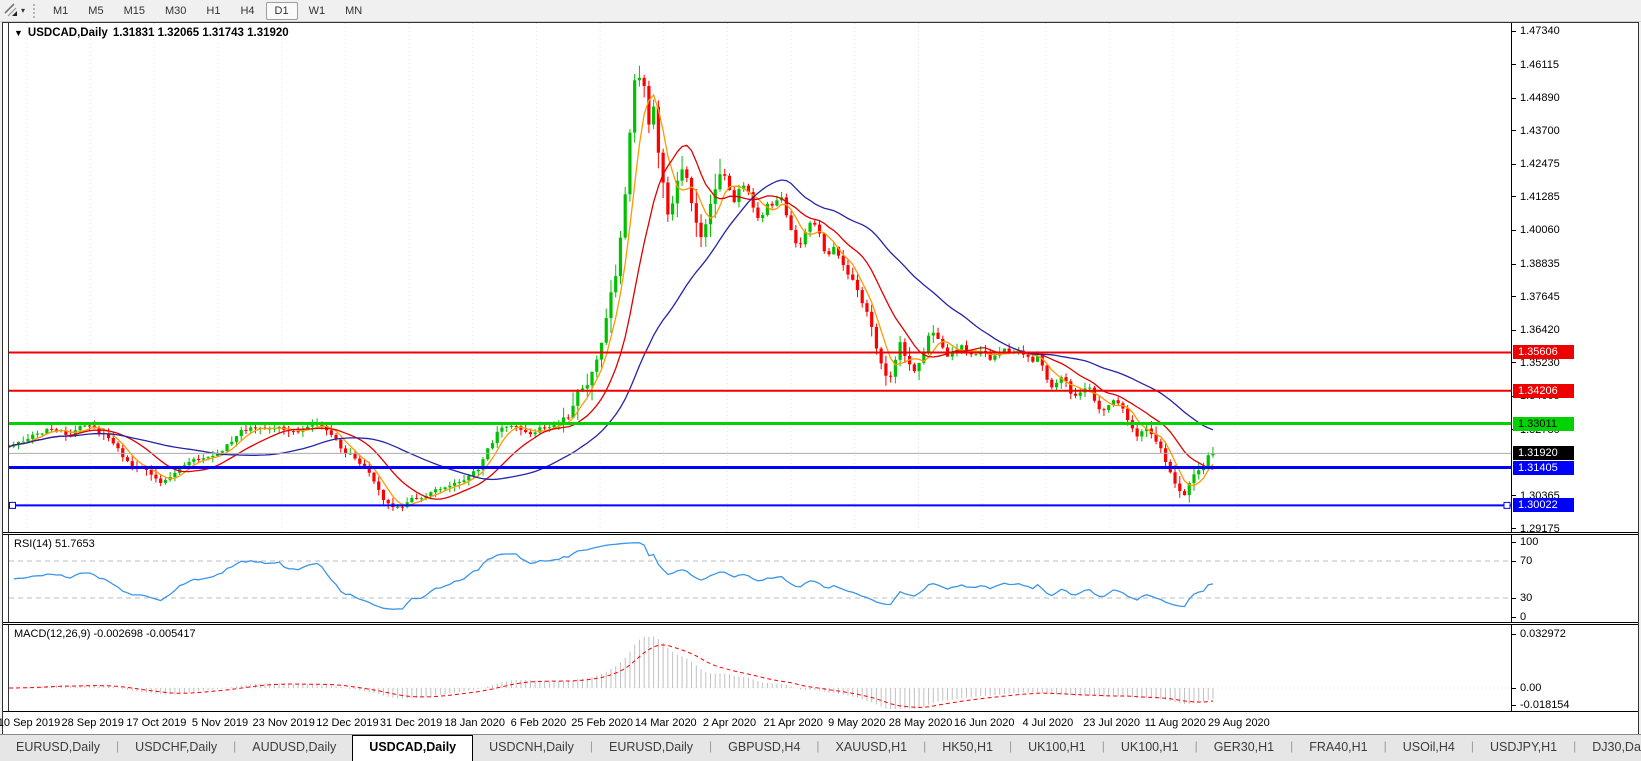 The image size is (1641, 761). Describe the element at coordinates (857, 723) in the screenshot. I see `date-label: 9 May 2020` at that location.